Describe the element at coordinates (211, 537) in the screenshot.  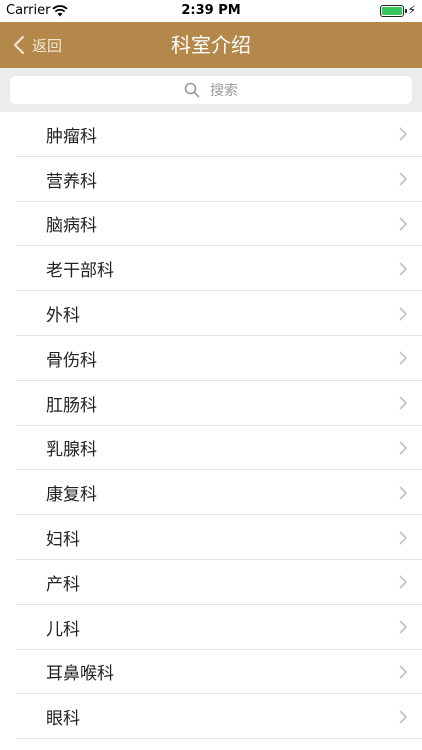
I see `department-row: 妇科` at that location.